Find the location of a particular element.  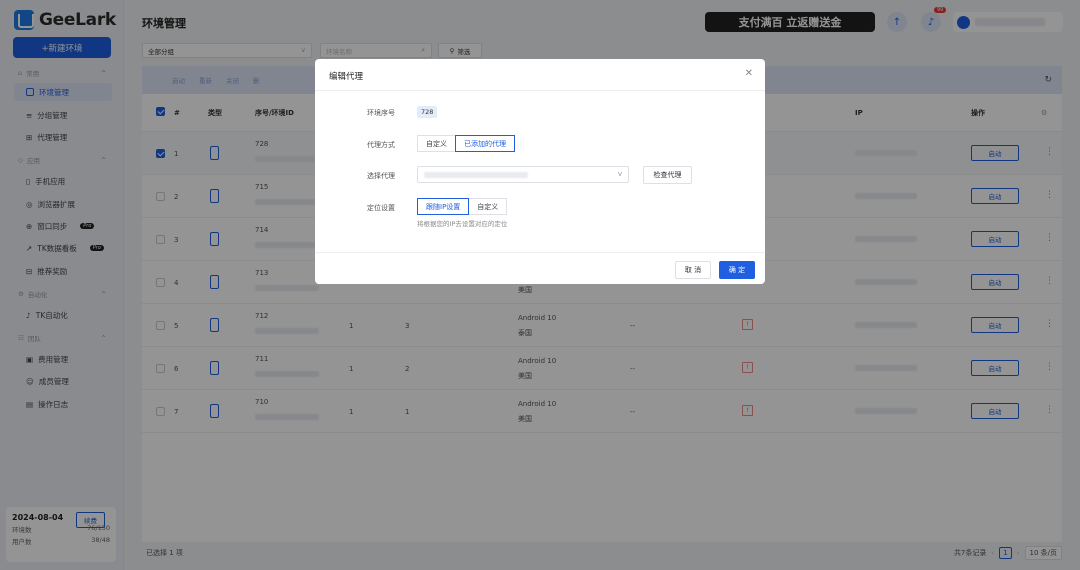

location-hint: 将根据您的IP去设置对应的定位 is located at coordinates (462, 224).